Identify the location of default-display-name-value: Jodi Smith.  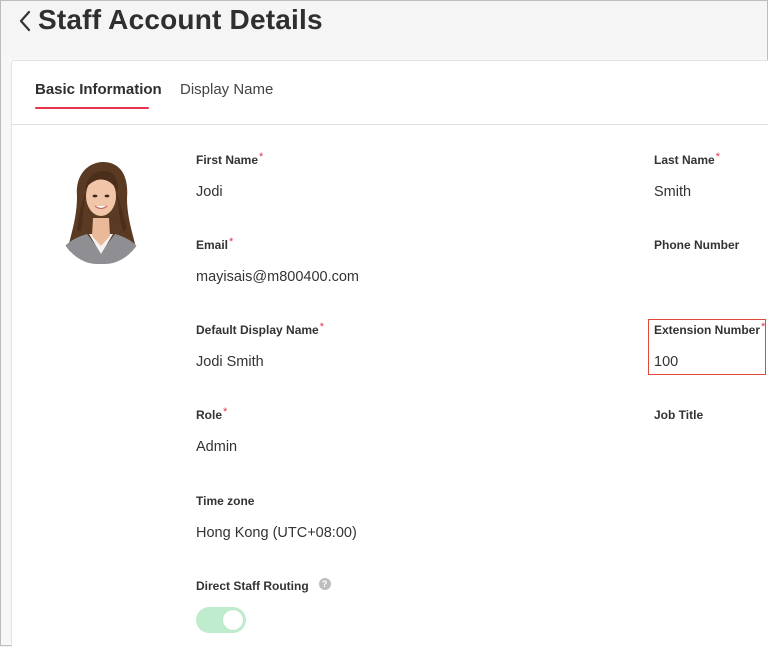
(260, 363).